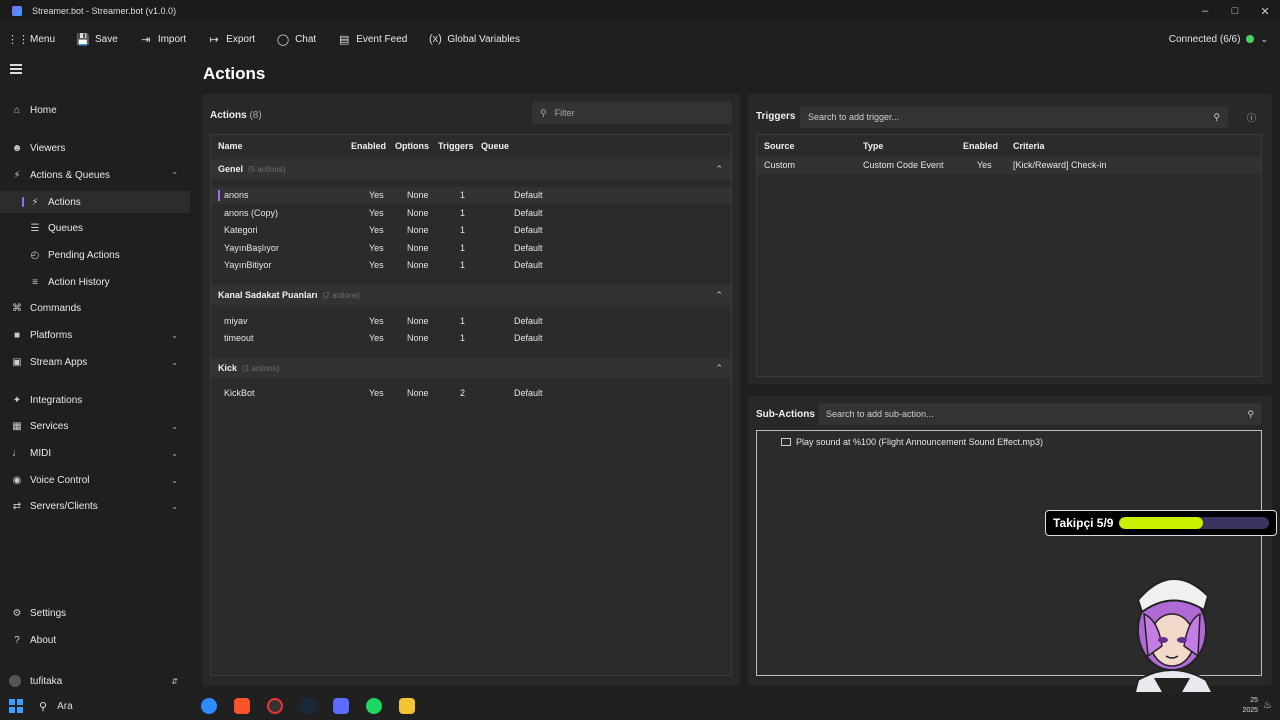 This screenshot has height=720, width=1280. What do you see at coordinates (16, 706) in the screenshot?
I see `windows-start-icon` at bounding box center [16, 706].